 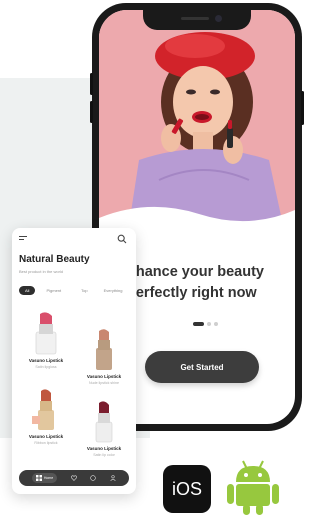 I want to click on page-dot-active, so click(x=198, y=324).